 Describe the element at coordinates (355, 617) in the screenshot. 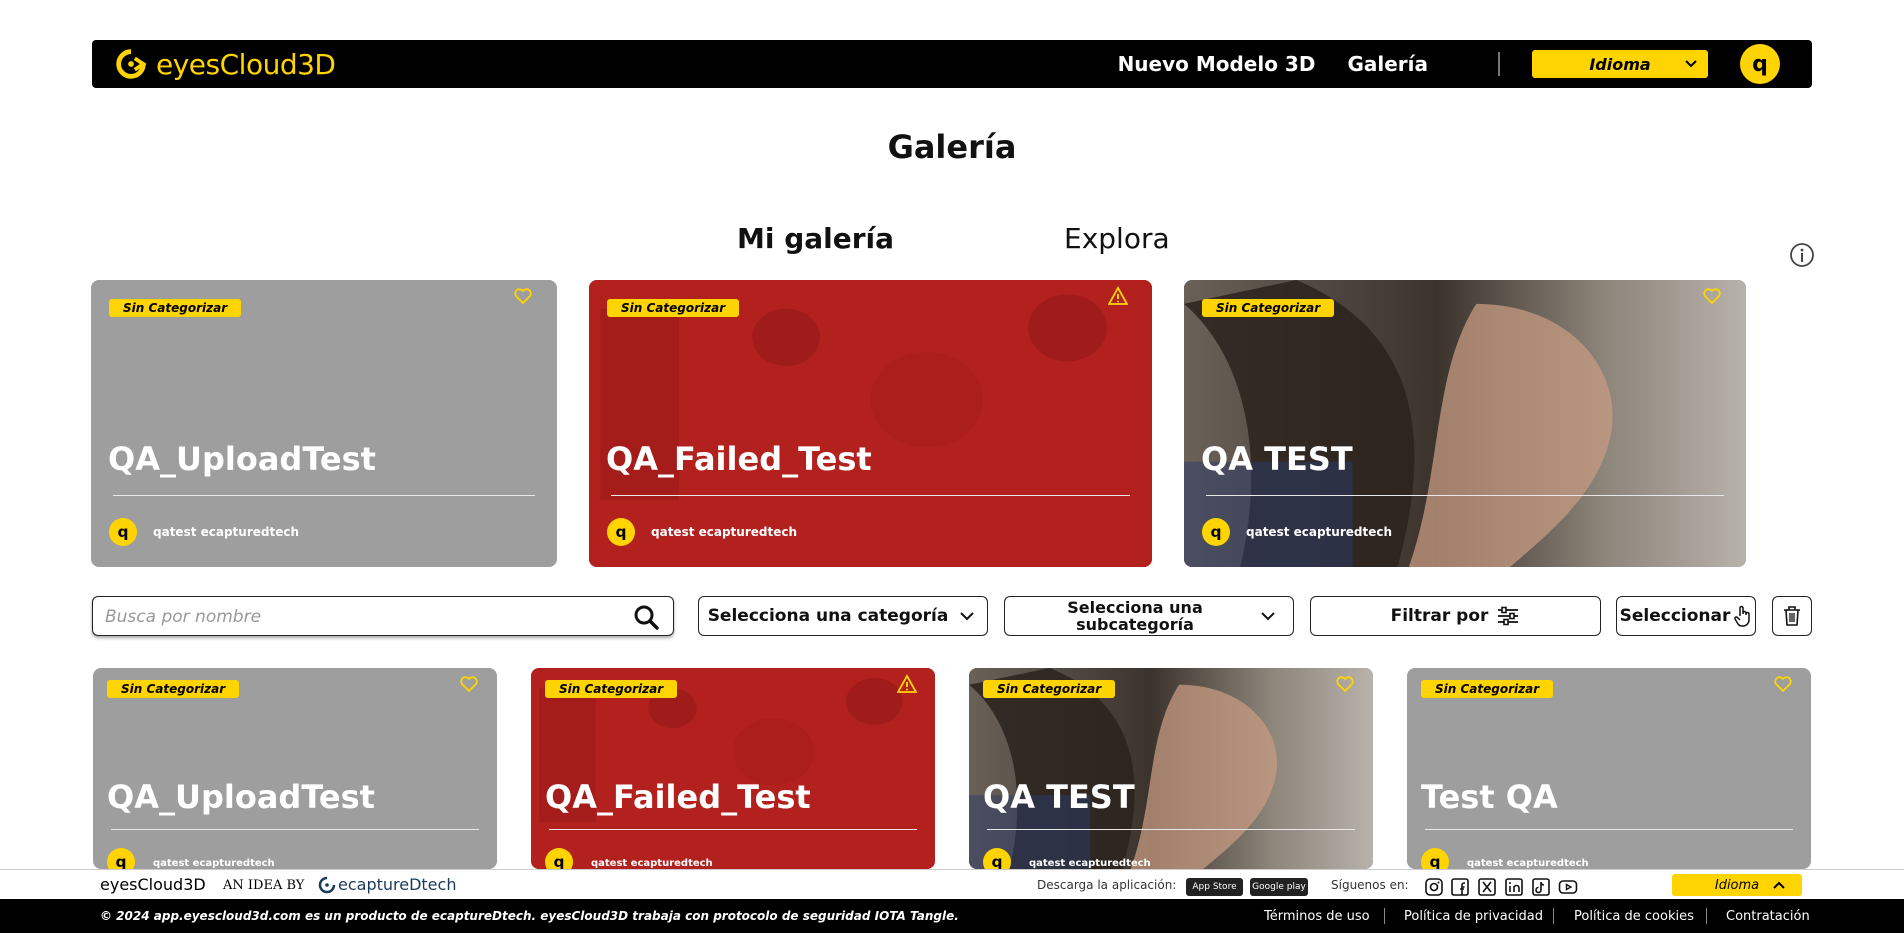

I see `search-input` at that location.